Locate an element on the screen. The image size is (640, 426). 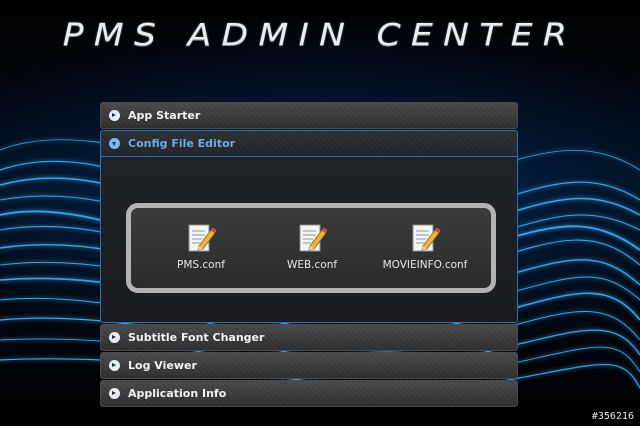
panel-header-application-info: Application Info is located at coordinates (309, 393).